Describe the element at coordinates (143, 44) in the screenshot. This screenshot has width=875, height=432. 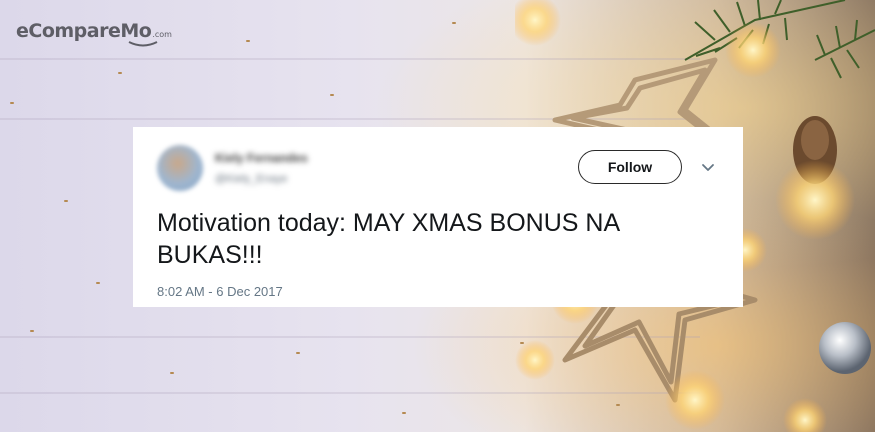
I see `logo-swoosh-icon` at that location.